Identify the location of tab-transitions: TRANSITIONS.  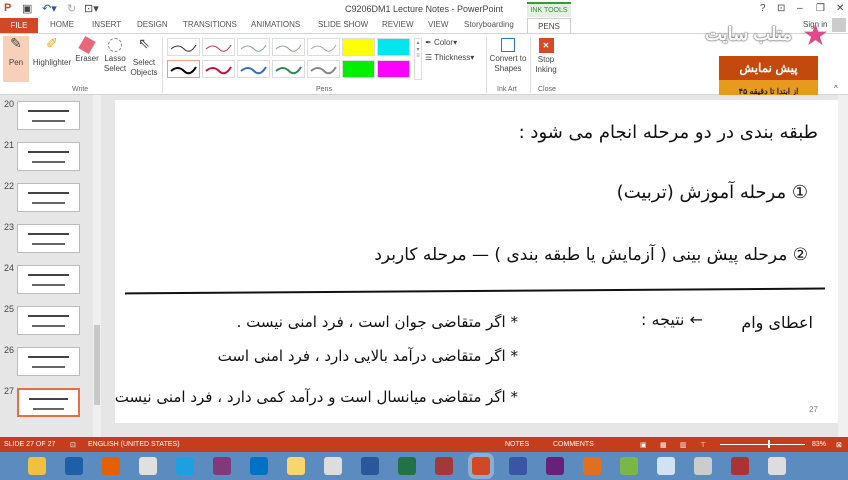
(210, 24).